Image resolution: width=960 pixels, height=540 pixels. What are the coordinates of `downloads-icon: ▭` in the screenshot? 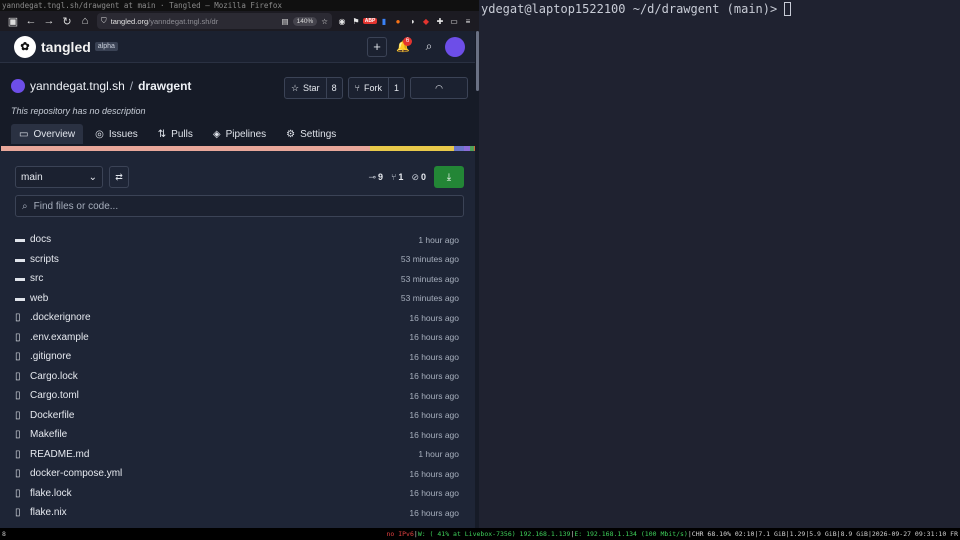 It's located at (454, 21).